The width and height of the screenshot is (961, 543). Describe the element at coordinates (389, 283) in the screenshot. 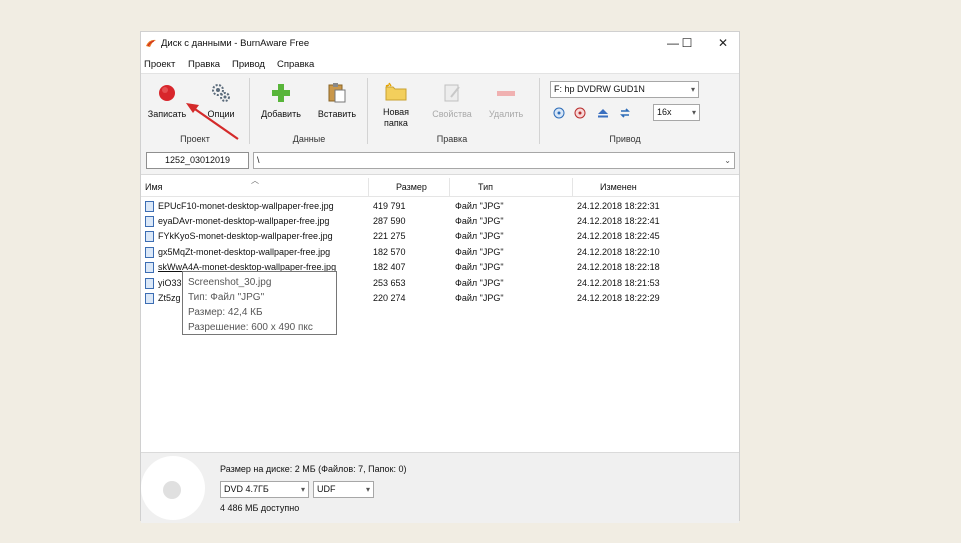

I see `file-size: 253 653` at that location.